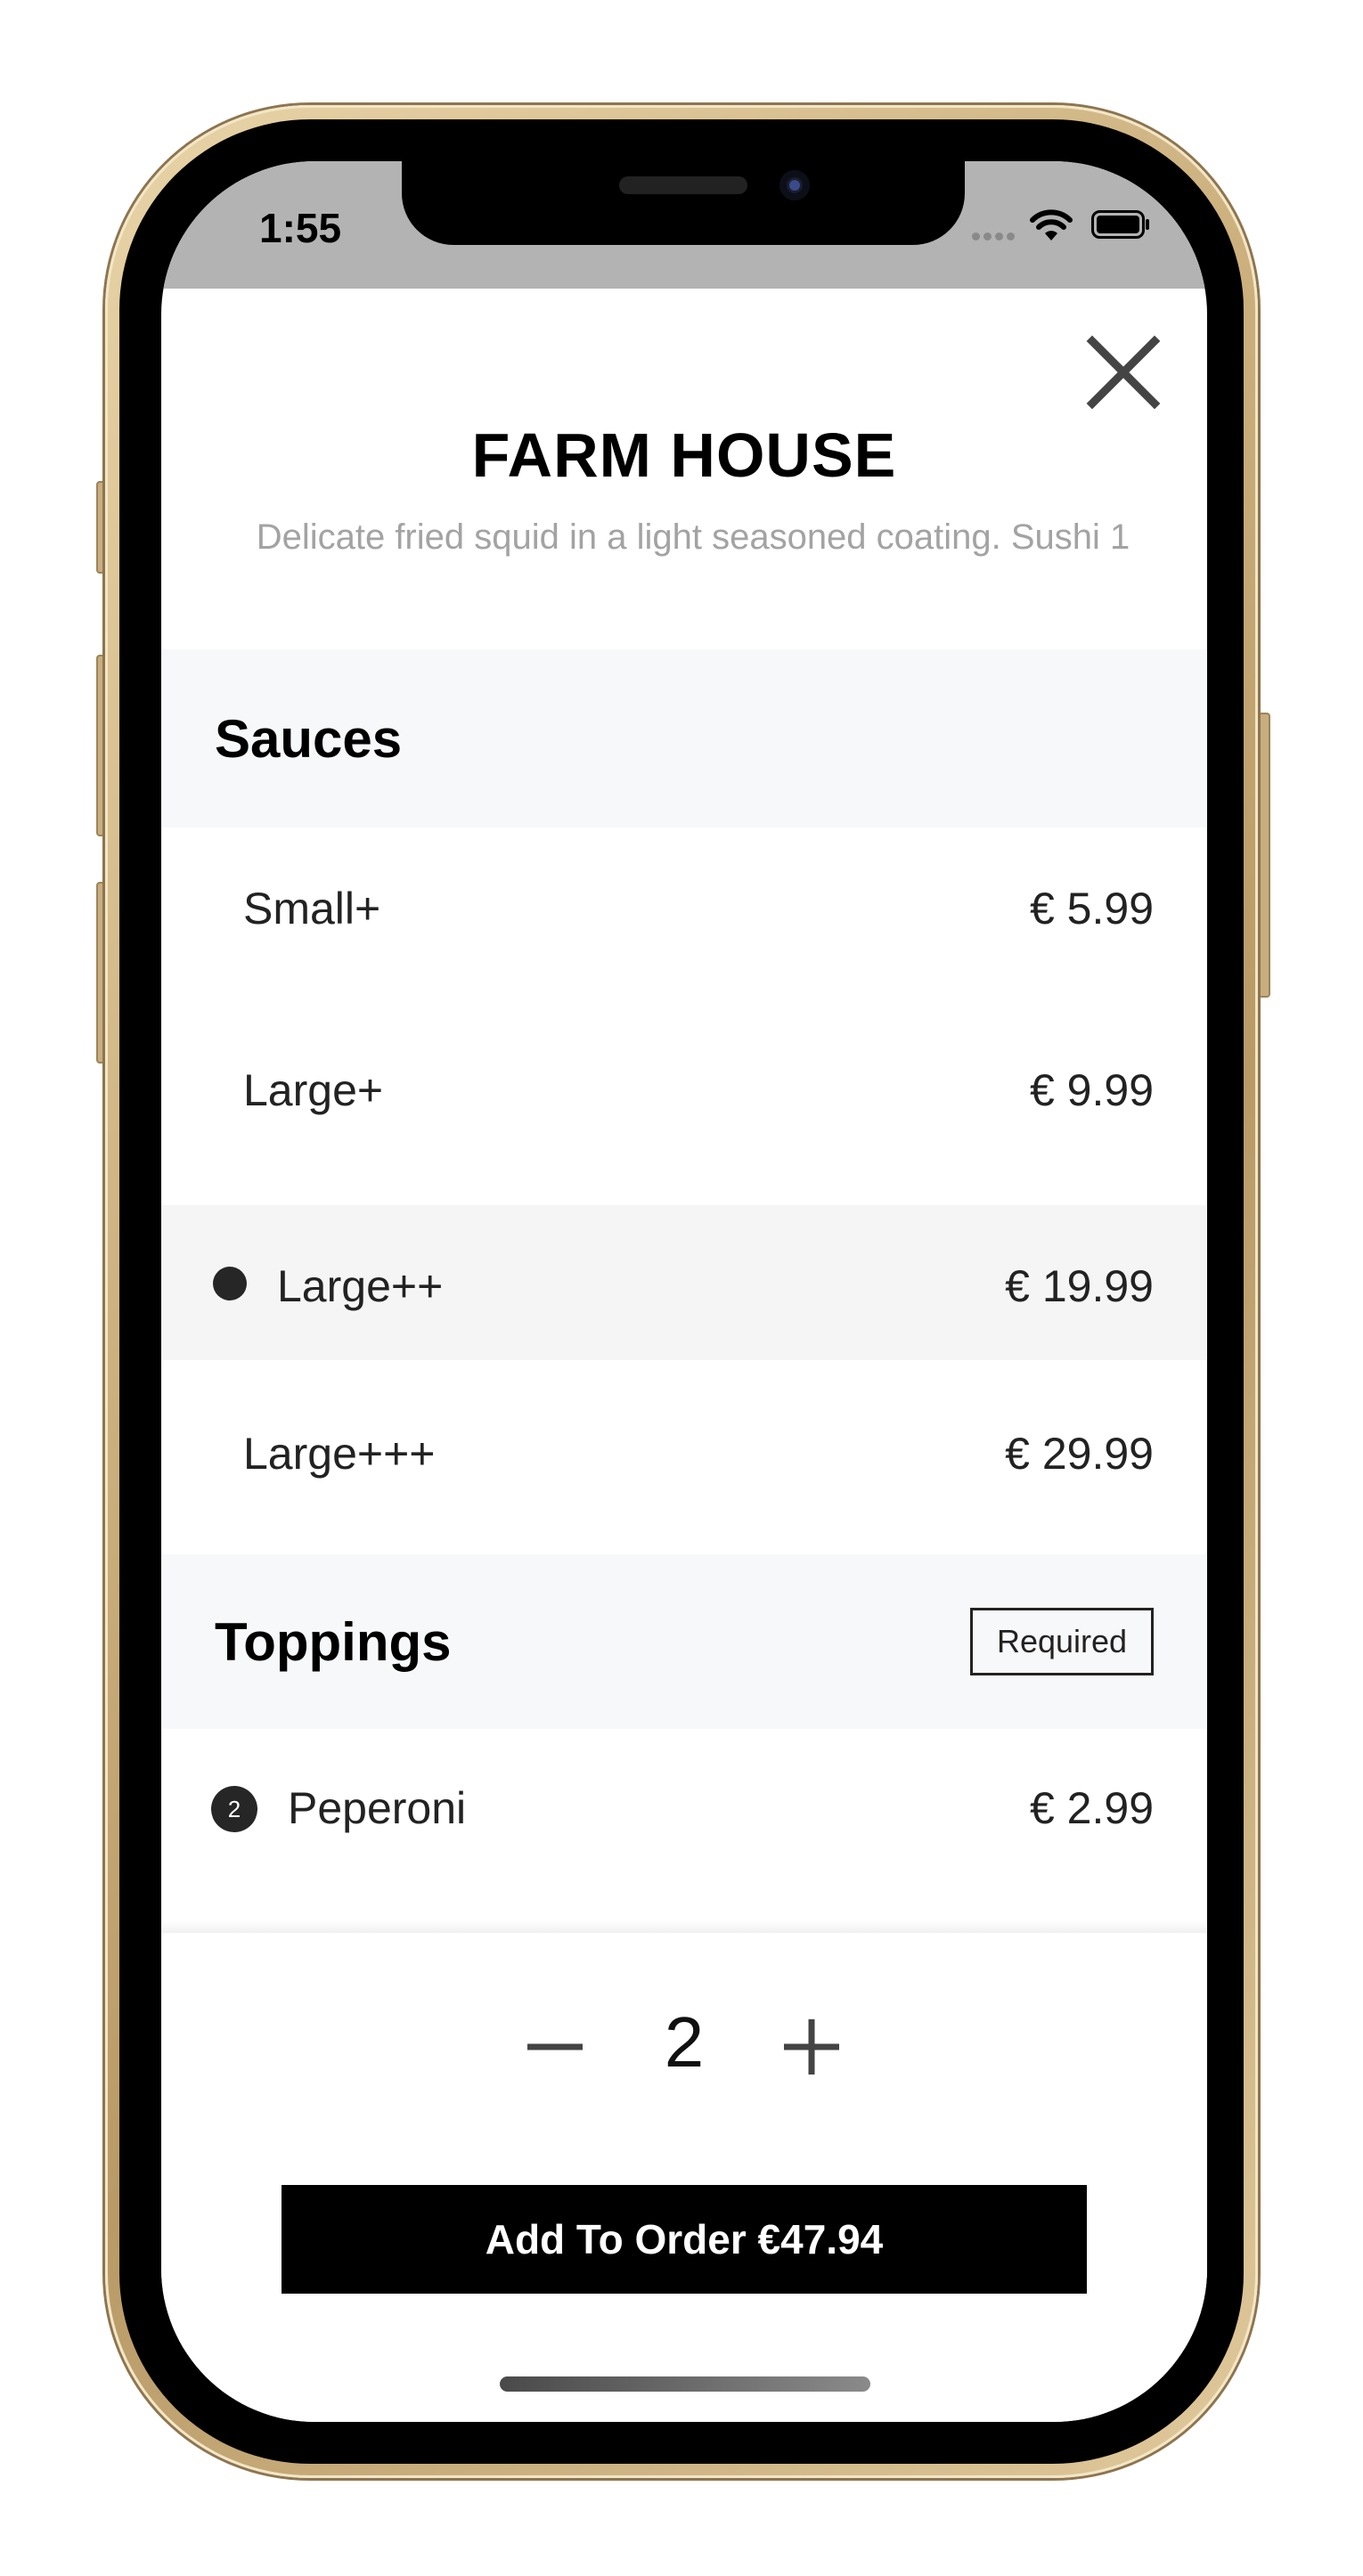  What do you see at coordinates (684, 2042) in the screenshot?
I see `quantity-value: 2` at bounding box center [684, 2042].